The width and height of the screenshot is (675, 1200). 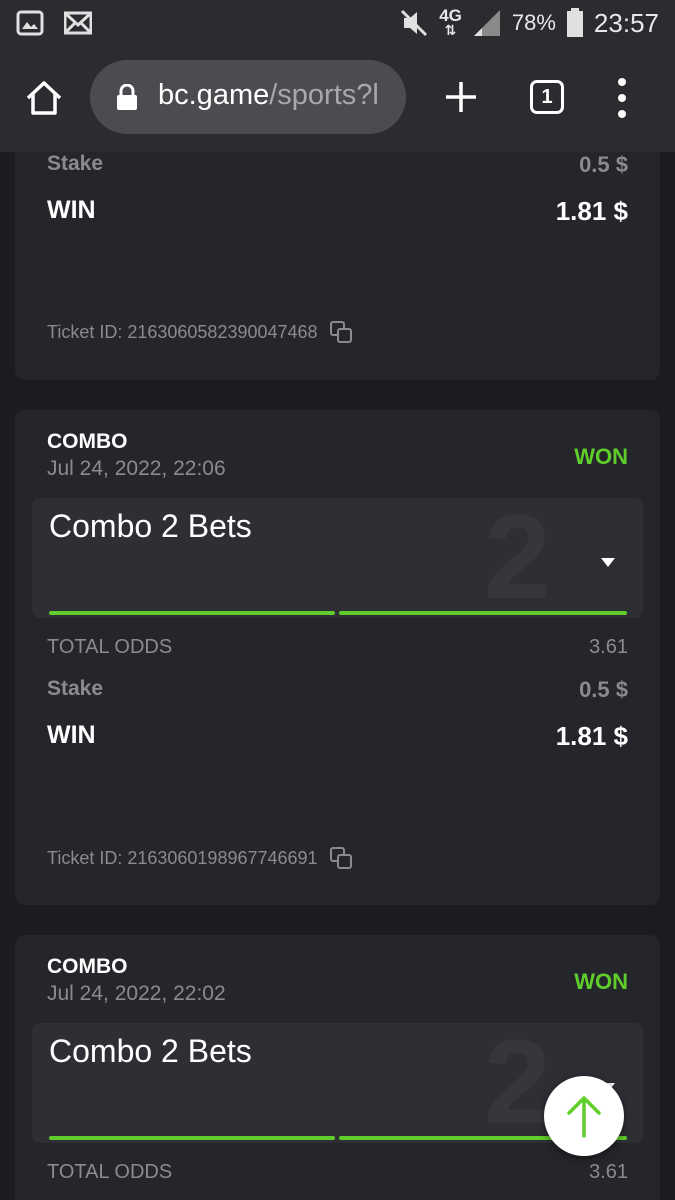 I want to click on combo-dropdown: 2 Combo 2 Bets, so click(x=337, y=558).